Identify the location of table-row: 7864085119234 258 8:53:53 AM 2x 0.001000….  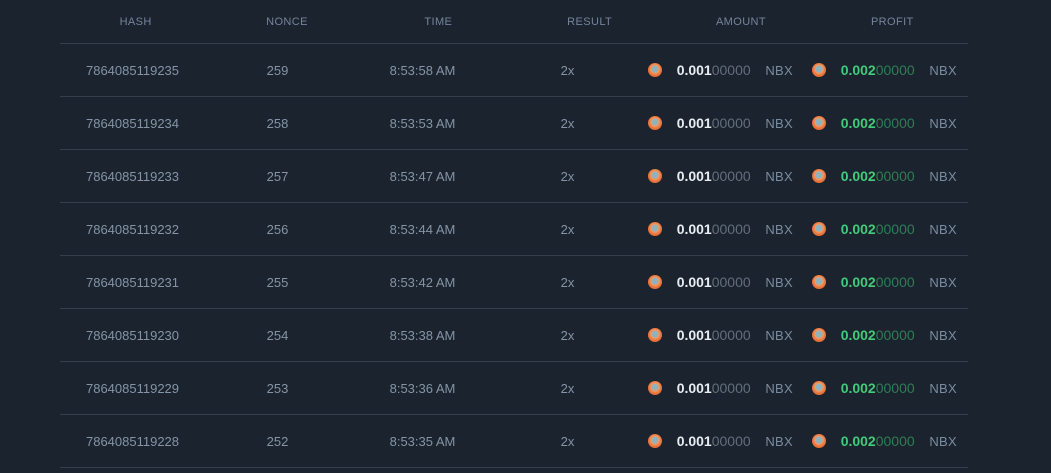
(514, 123).